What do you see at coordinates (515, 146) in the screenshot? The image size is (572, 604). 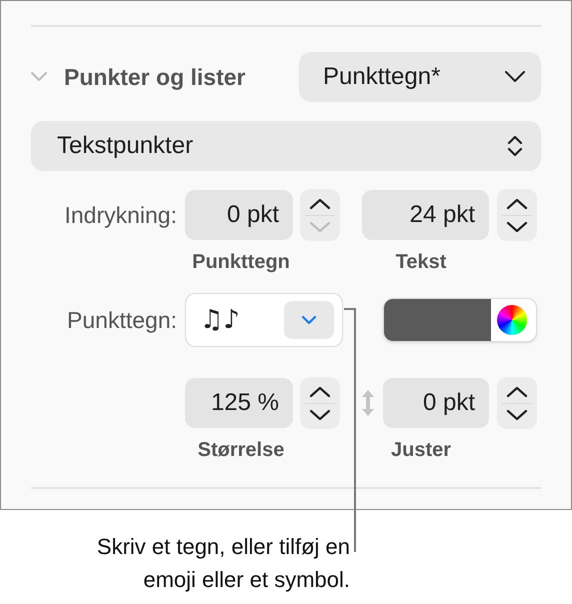 I see `up-down-chevrons-icon` at bounding box center [515, 146].